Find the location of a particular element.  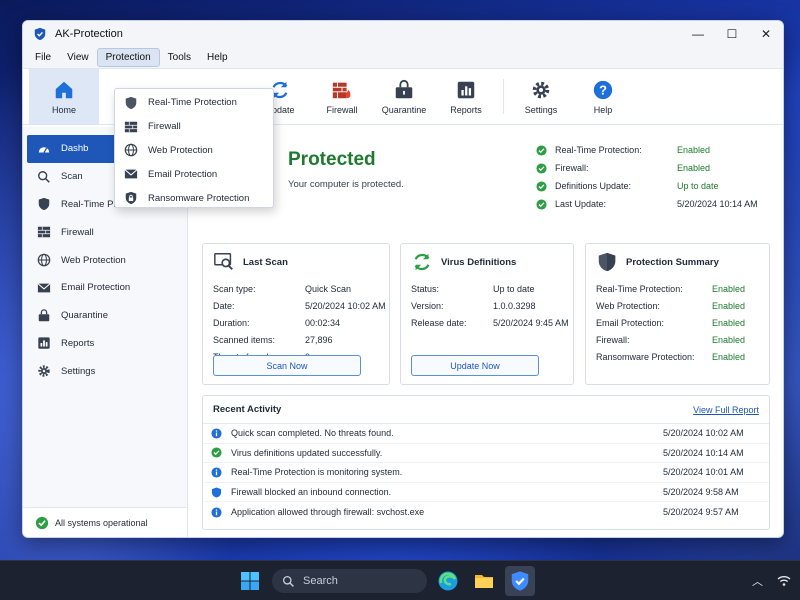

toolbar-firewall-label: Firewall is located at coordinates (342, 109).